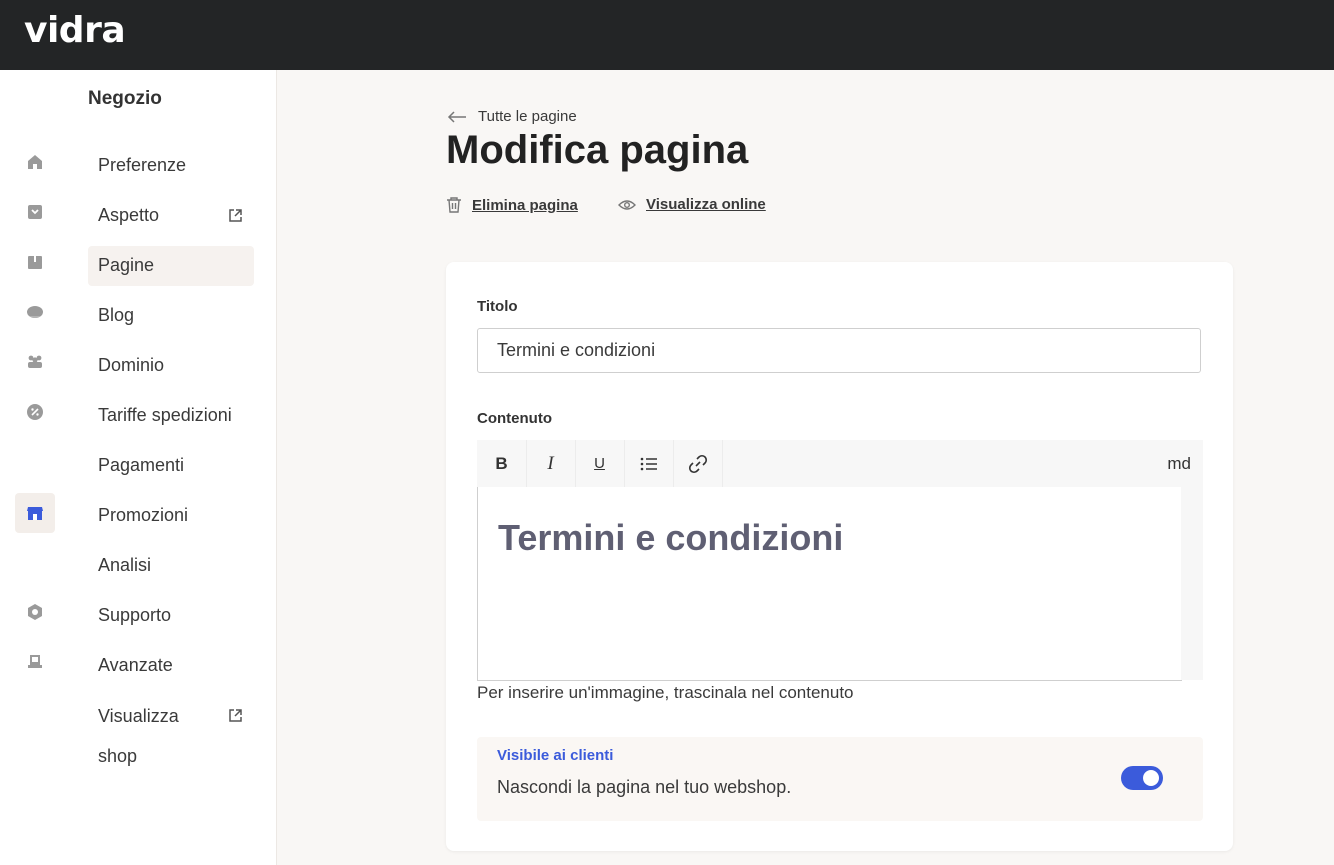 The image size is (1334, 865). I want to click on store-icon, so click(35, 513).